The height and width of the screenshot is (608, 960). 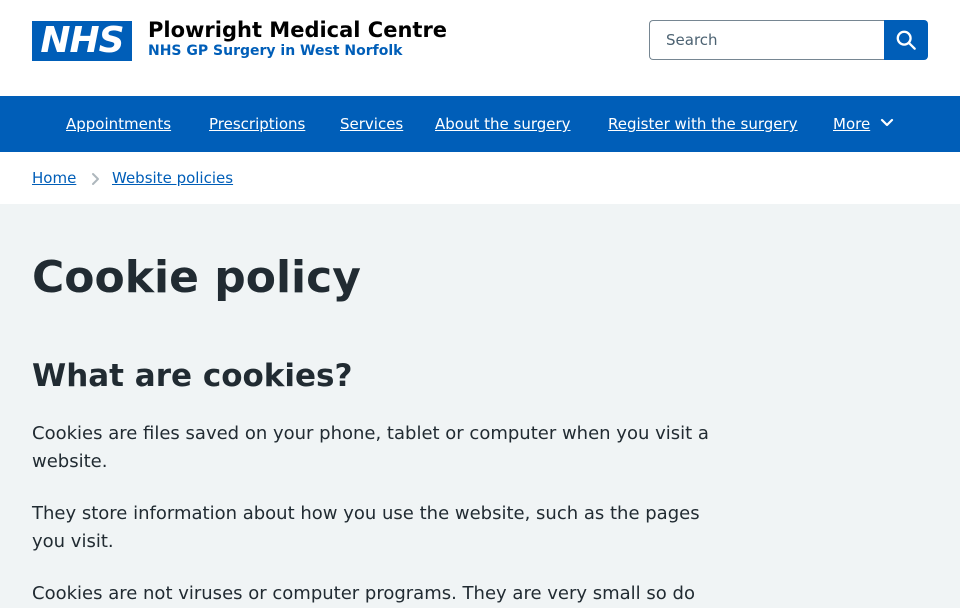 I want to click on search-input, so click(x=767, y=40).